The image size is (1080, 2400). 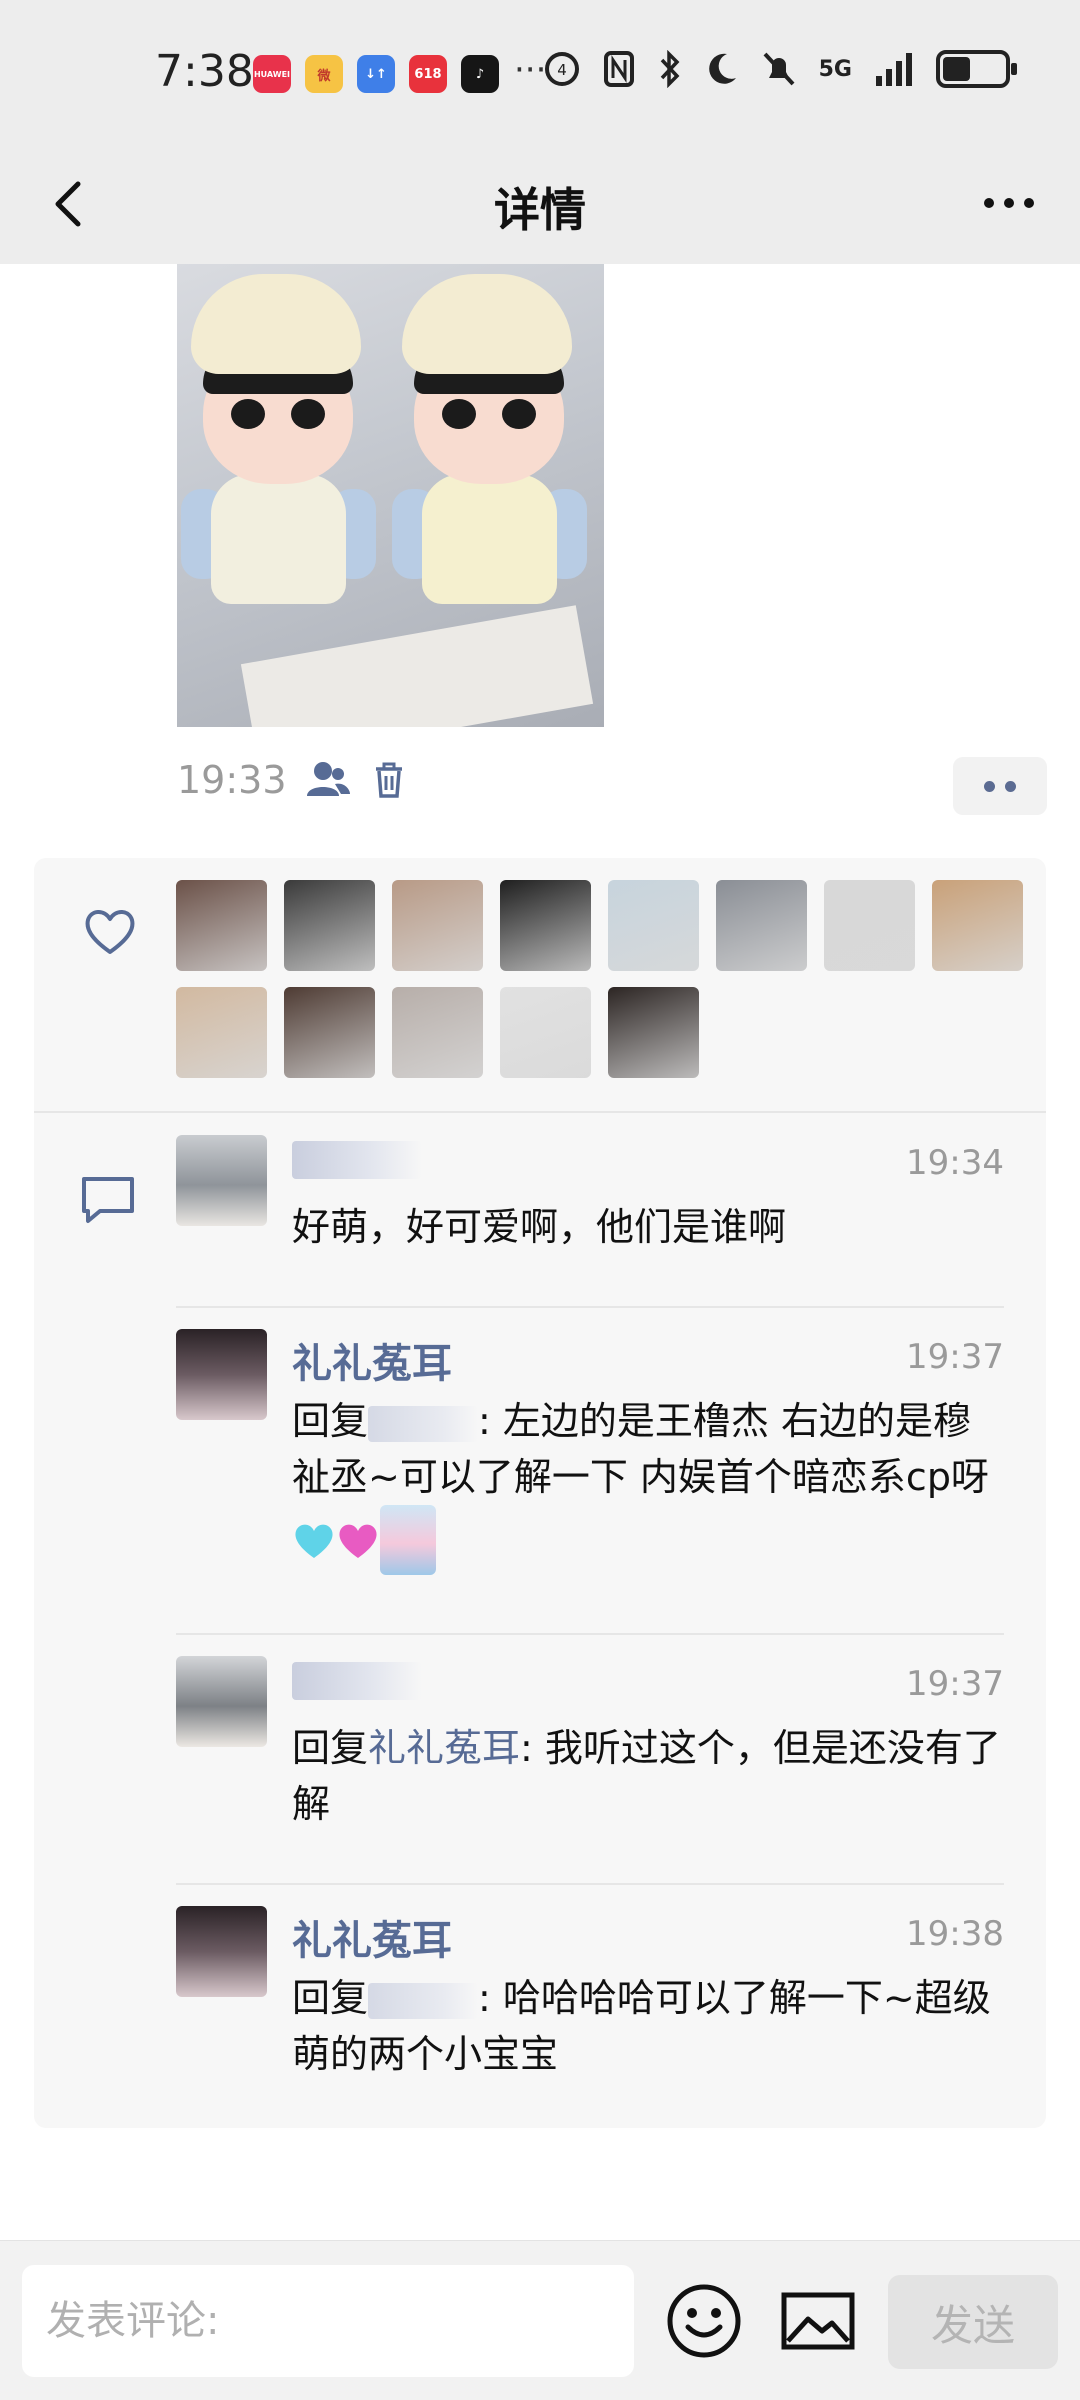 What do you see at coordinates (278, 439) in the screenshot?
I see `photo-doll-left` at bounding box center [278, 439].